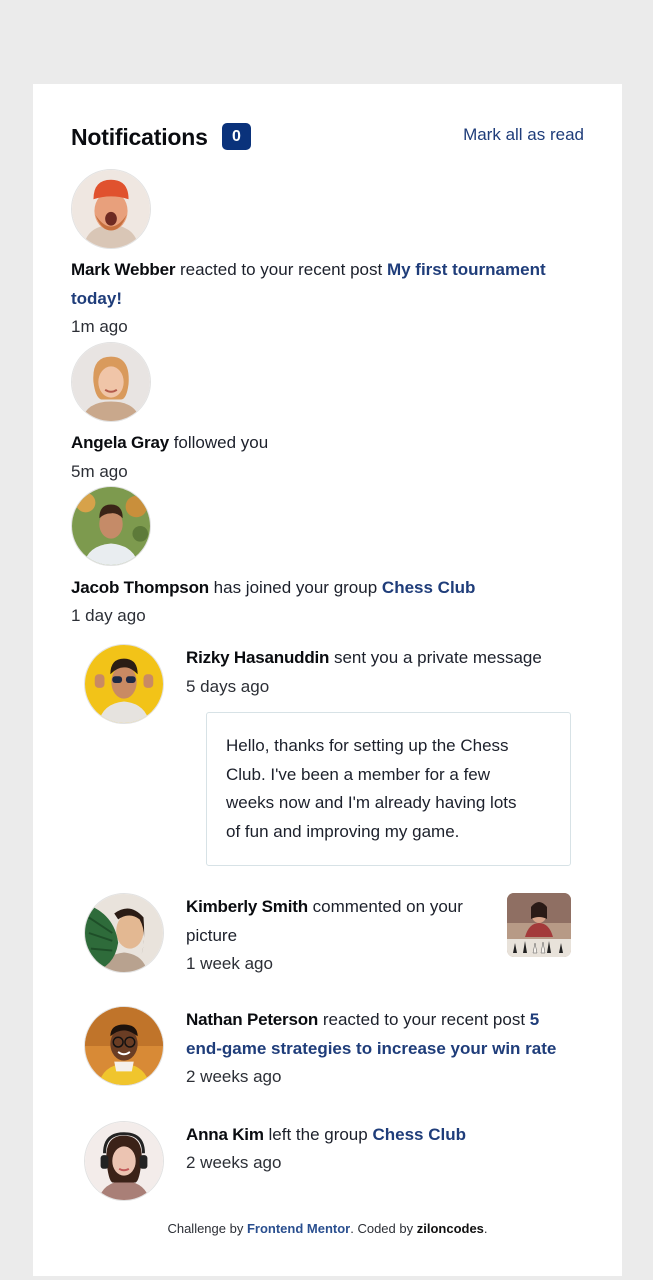  What do you see at coordinates (437, 657) in the screenshot?
I see `notification-action: sent you a private message` at bounding box center [437, 657].